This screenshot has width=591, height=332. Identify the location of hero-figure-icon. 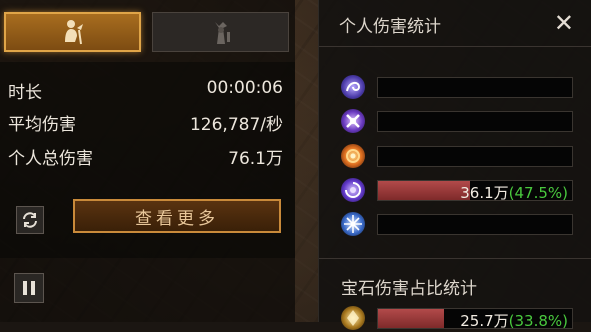
(73, 32).